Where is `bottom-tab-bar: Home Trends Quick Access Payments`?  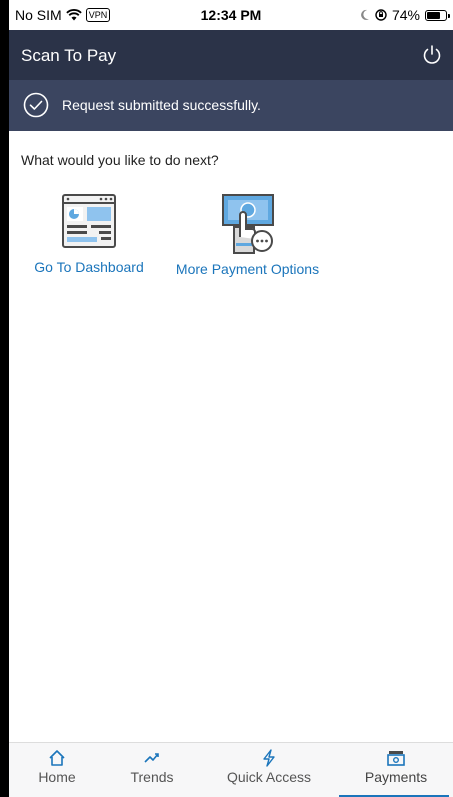 bottom-tab-bar: Home Trends Quick Access Payments is located at coordinates (231, 769).